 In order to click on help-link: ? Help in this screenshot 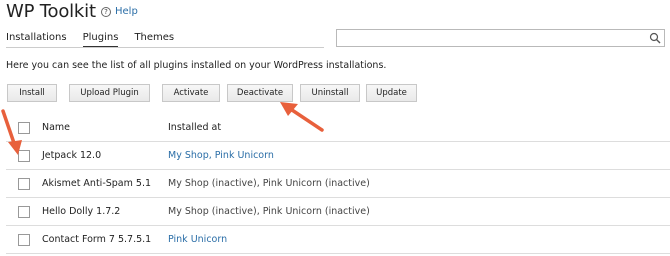, I will do `click(119, 11)`.